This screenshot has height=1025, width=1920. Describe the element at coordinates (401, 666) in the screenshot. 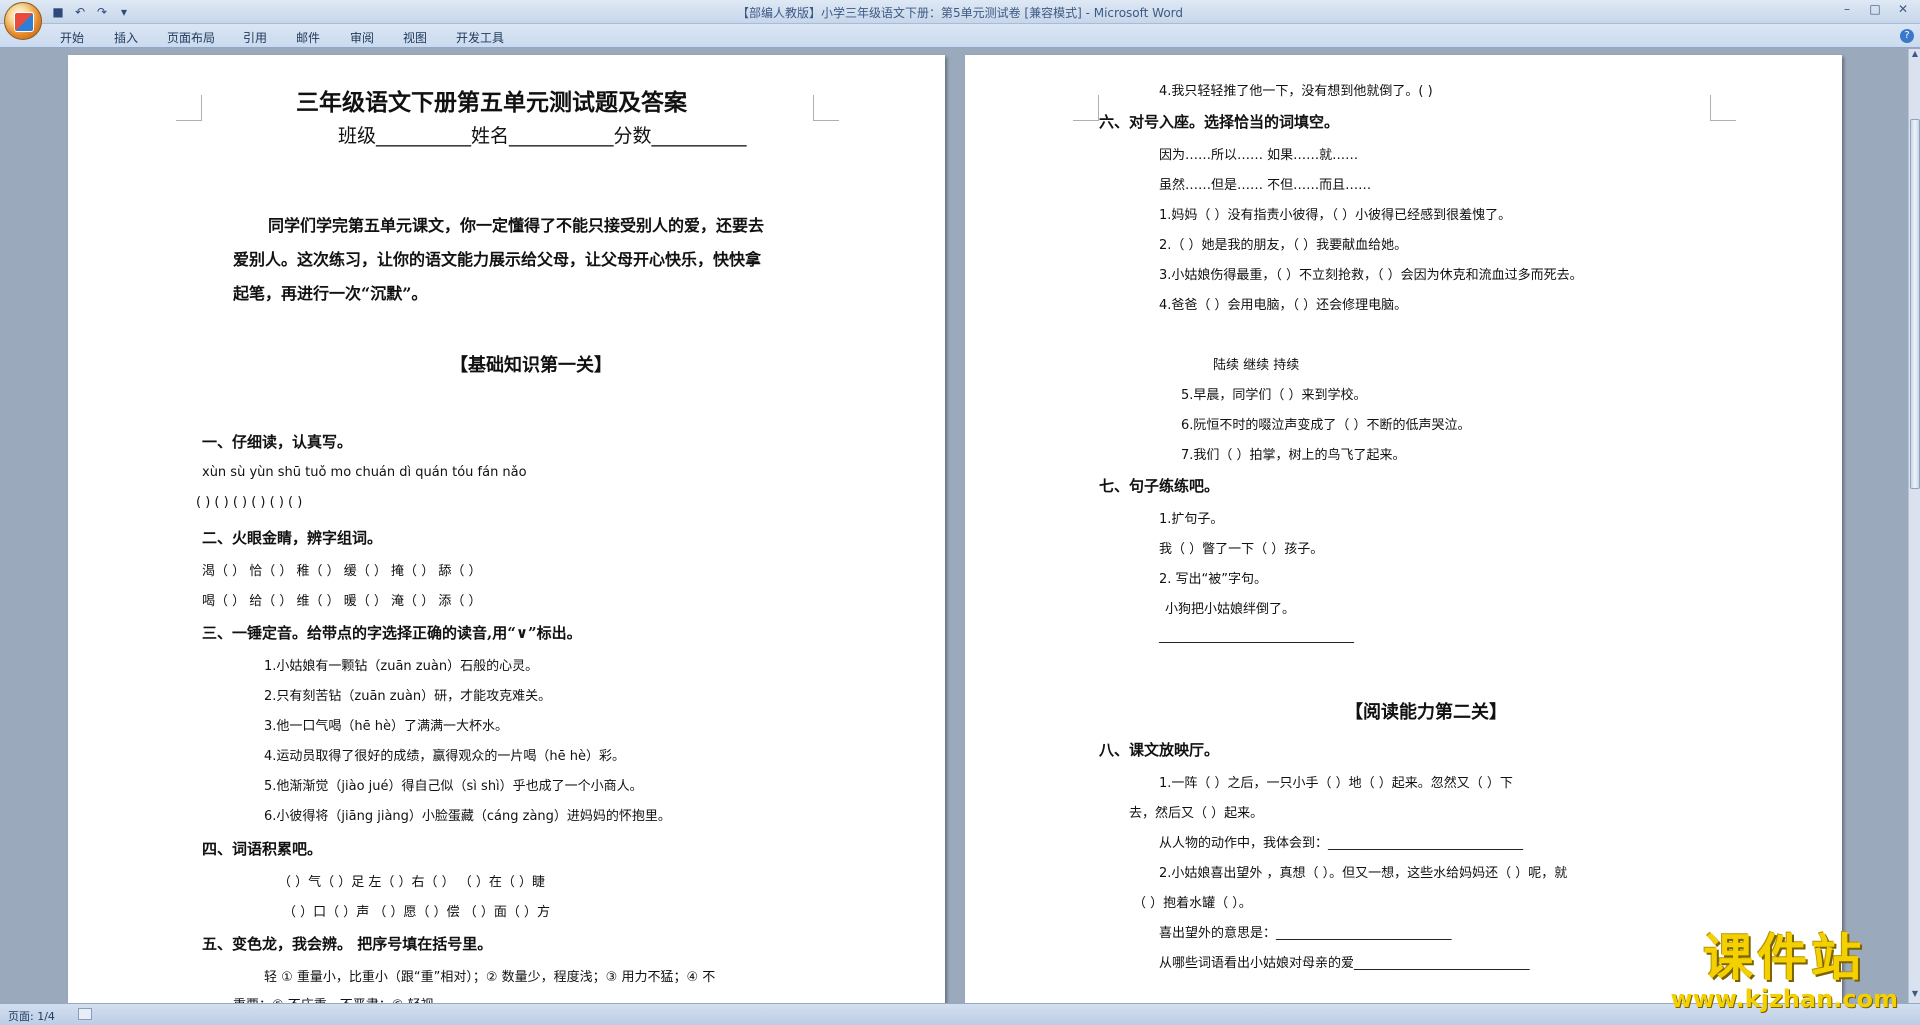

I see `question-3-item-1: 1.小姑娘有一颗钻（zuān zuàn）石般的心灵。` at that location.